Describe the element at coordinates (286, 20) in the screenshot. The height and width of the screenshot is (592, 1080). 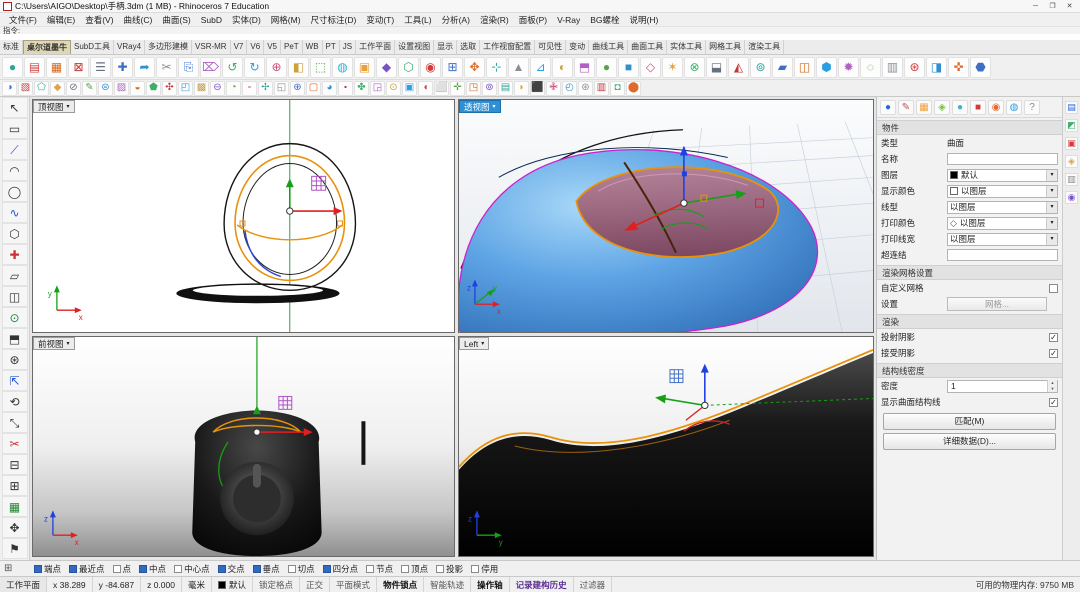
I see `menu-item: 网格(M)` at that location.